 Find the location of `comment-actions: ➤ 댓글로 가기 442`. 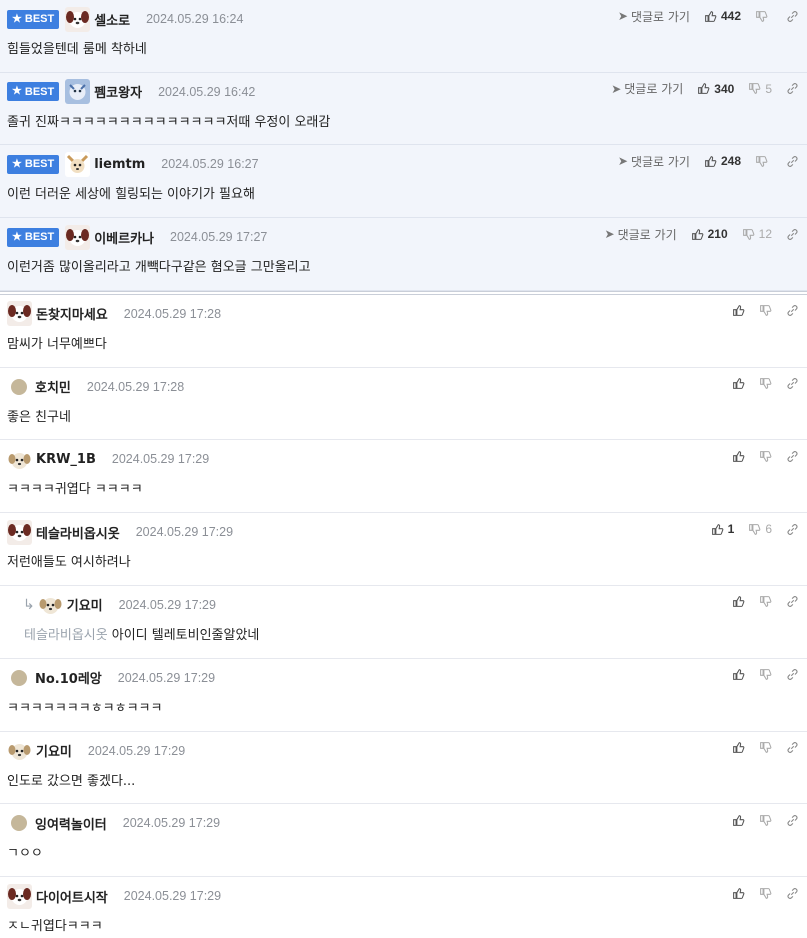

comment-actions: ➤ 댓글로 가기 442 is located at coordinates (708, 16).